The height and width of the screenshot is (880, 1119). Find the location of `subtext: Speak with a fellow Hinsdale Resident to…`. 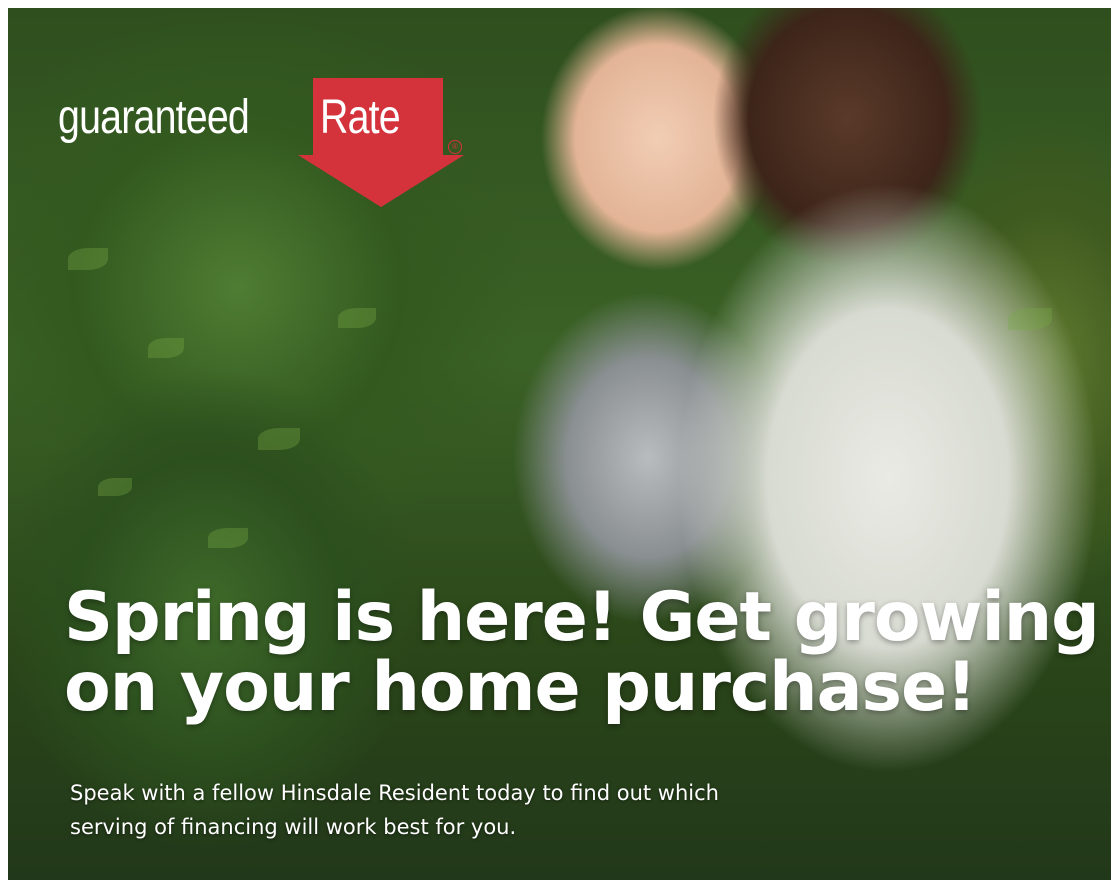

subtext: Speak with a fellow Hinsdale Resident to… is located at coordinates (394, 810).